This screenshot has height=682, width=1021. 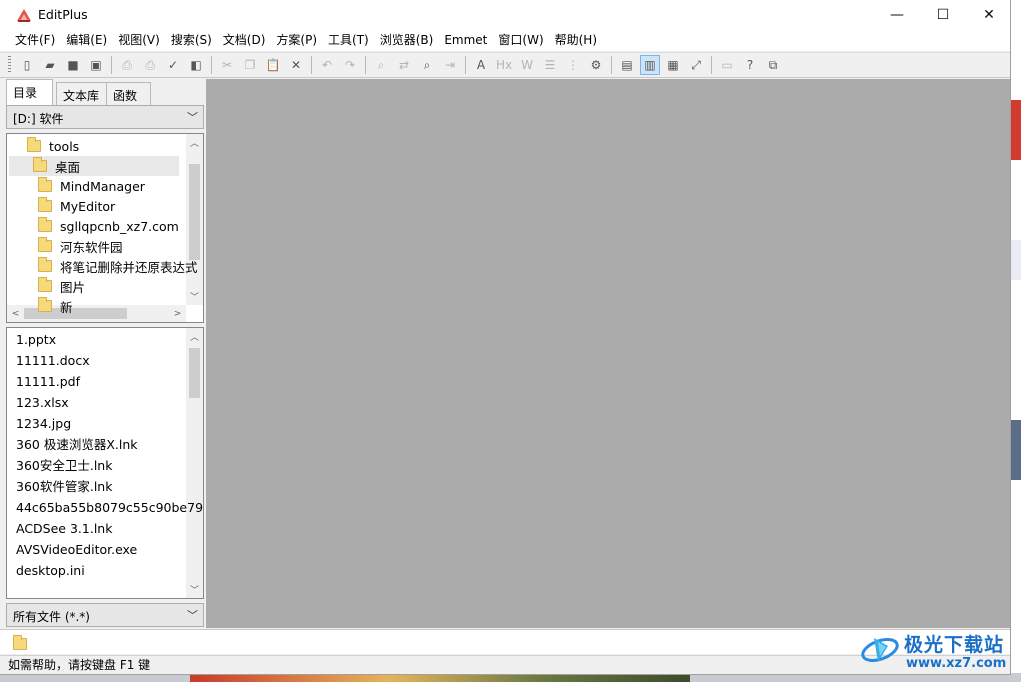 What do you see at coordinates (250, 65) in the screenshot?
I see `copy-icon: ❐` at bounding box center [250, 65].